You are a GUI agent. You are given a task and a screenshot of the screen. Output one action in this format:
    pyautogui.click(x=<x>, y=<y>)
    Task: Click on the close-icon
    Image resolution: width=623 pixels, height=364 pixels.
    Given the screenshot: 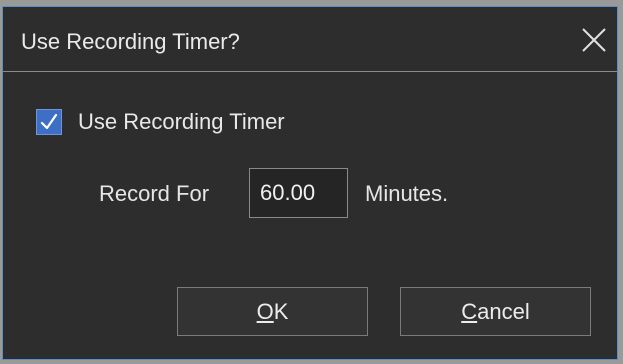 What is the action you would take?
    pyautogui.click(x=594, y=40)
    